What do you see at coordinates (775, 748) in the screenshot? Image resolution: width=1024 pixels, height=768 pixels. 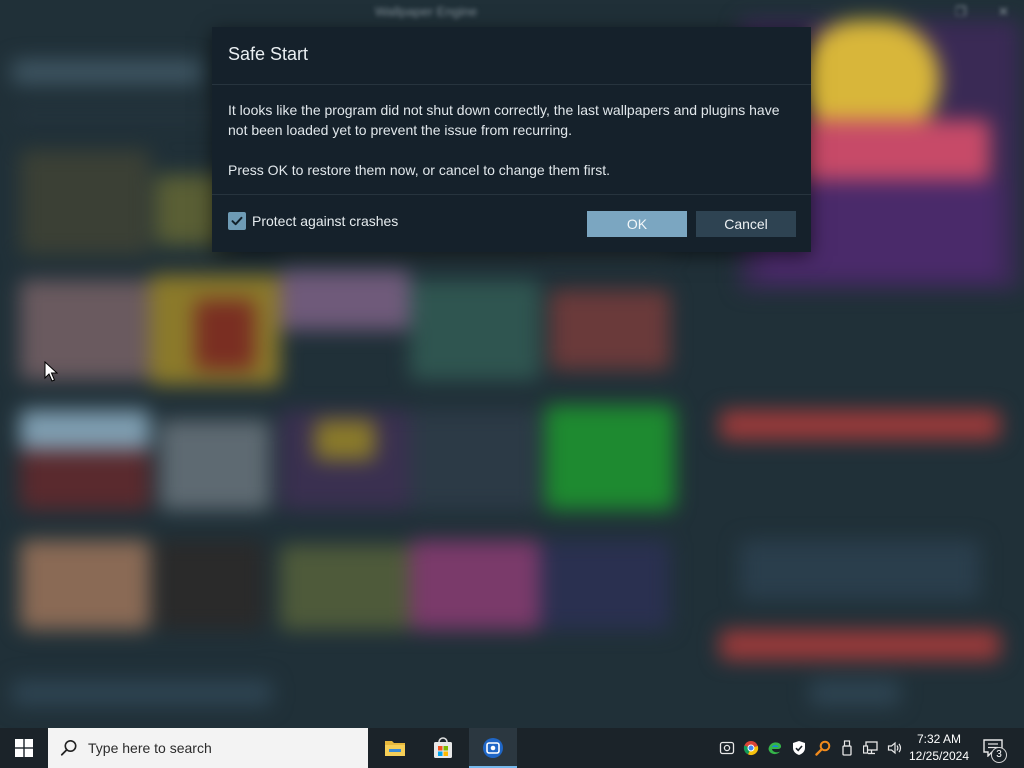 I see `edge-icon` at bounding box center [775, 748].